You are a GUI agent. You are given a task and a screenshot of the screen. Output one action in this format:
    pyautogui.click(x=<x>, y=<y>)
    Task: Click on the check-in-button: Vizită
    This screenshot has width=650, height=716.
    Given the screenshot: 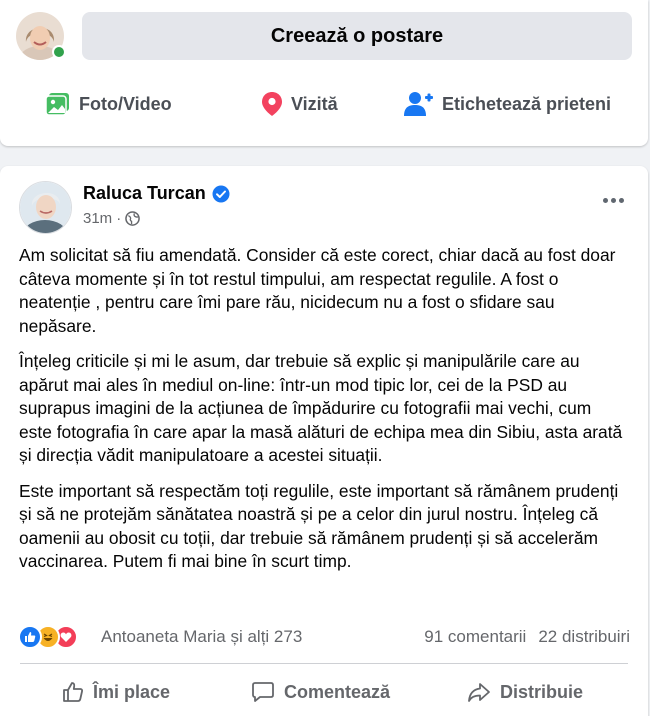 What is the action you would take?
    pyautogui.click(x=299, y=104)
    